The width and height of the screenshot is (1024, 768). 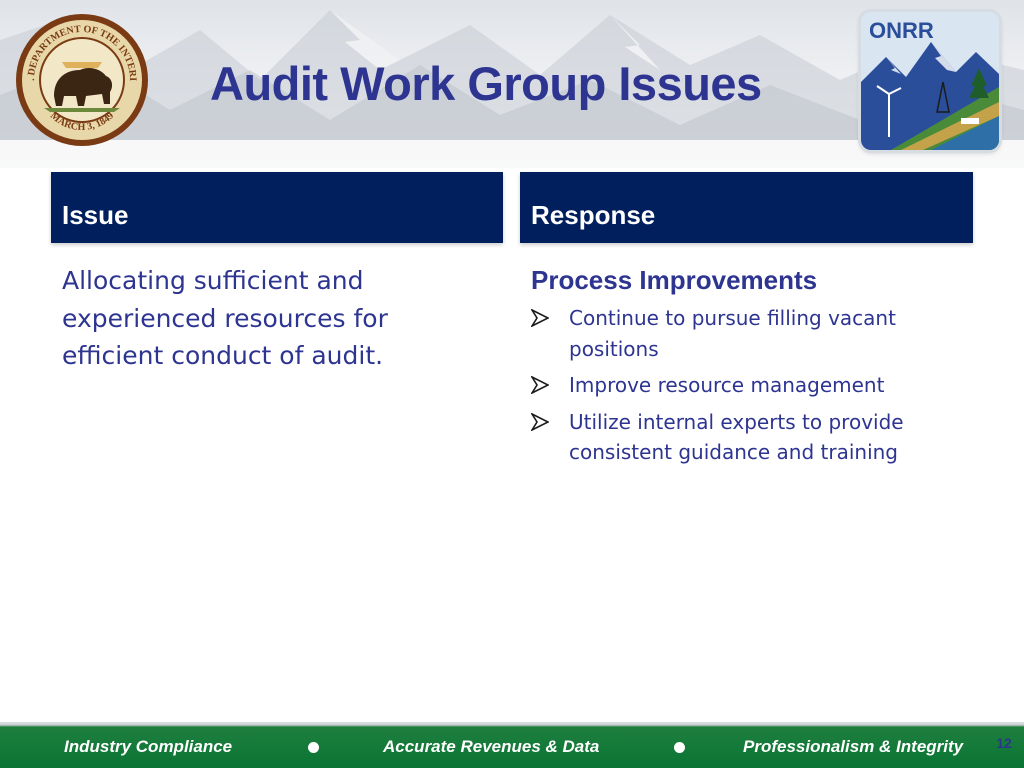 I want to click on response-column-header: Response, so click(x=746, y=207).